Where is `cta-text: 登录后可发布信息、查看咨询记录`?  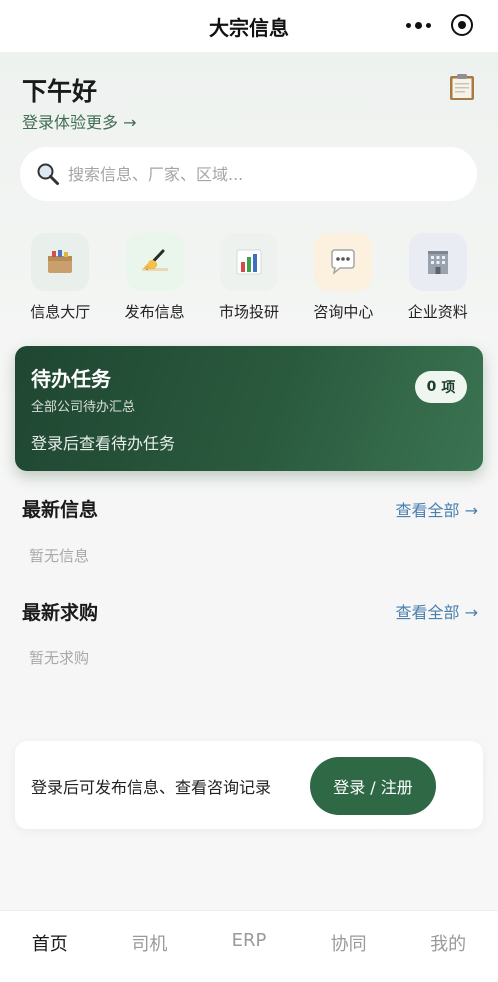 cta-text: 登录后可发布信息、查看咨询记录 is located at coordinates (151, 787).